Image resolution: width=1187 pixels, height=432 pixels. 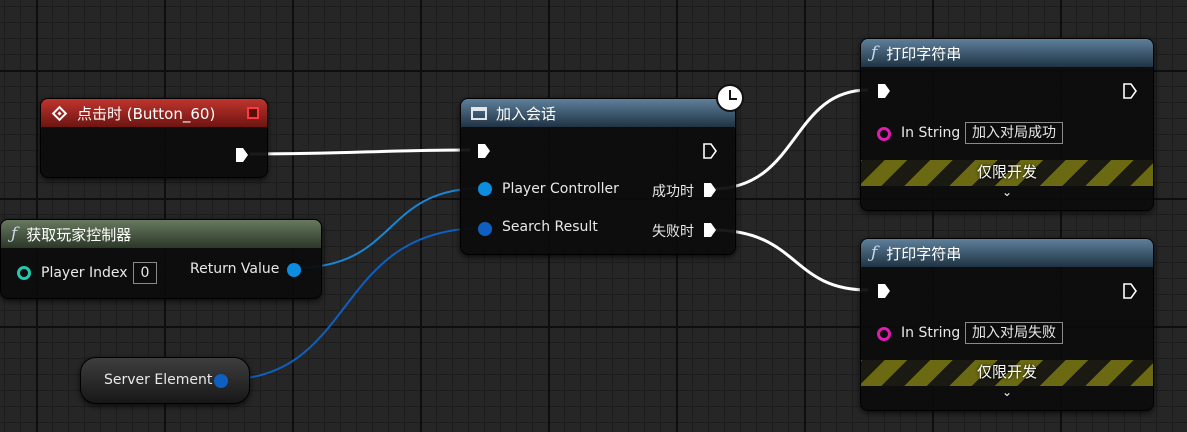 What do you see at coordinates (884, 291) in the screenshot?
I see `print-failure-exec-in-pin` at bounding box center [884, 291].